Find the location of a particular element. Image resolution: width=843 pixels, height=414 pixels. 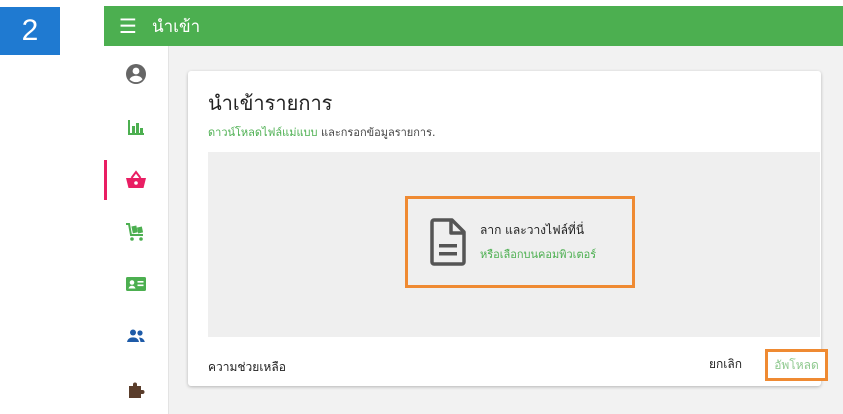

help-link: ความช่วยเหลือ is located at coordinates (247, 367).